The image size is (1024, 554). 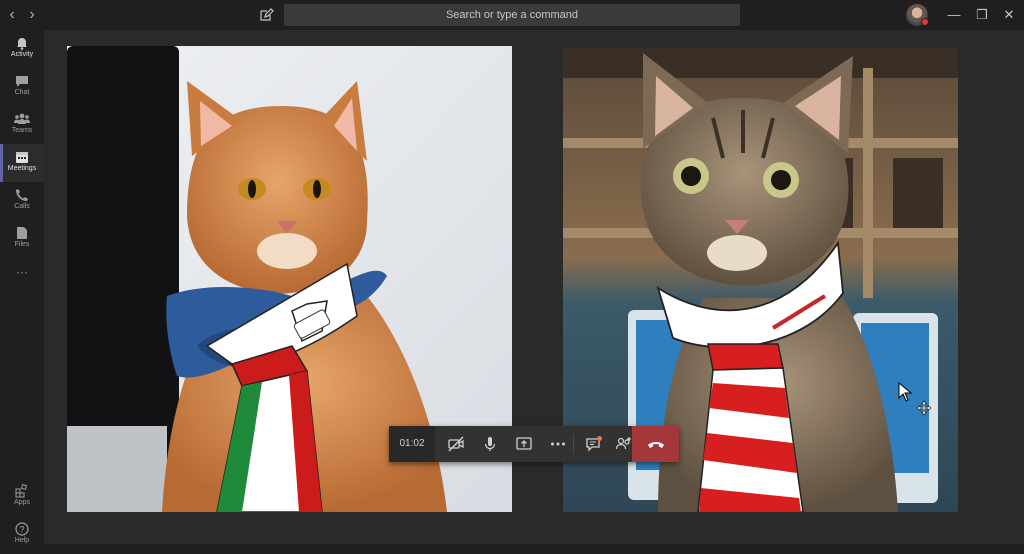 I want to click on rail-label-files: Files, so click(x=22, y=244).